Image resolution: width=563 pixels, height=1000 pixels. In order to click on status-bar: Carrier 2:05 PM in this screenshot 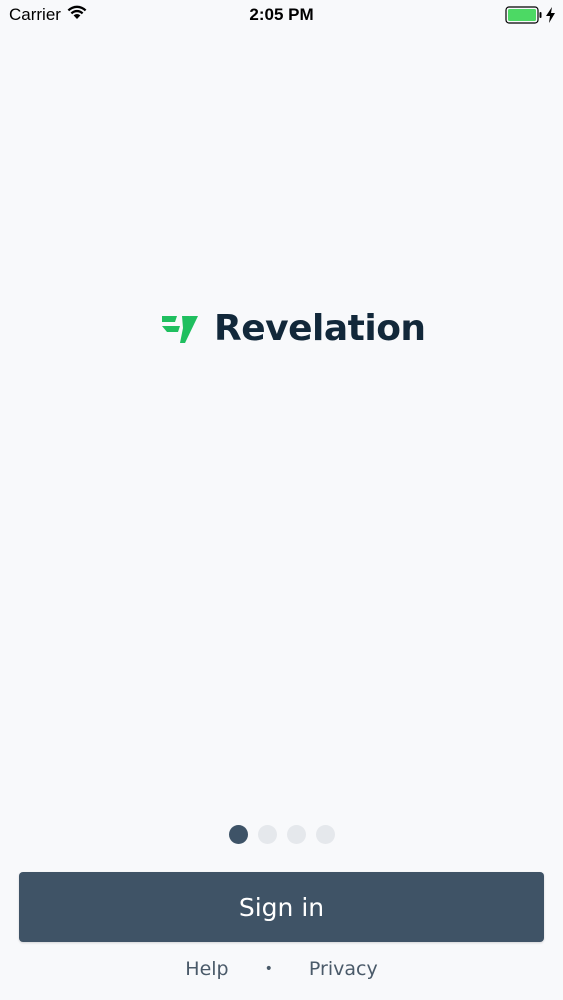, I will do `click(281, 15)`.